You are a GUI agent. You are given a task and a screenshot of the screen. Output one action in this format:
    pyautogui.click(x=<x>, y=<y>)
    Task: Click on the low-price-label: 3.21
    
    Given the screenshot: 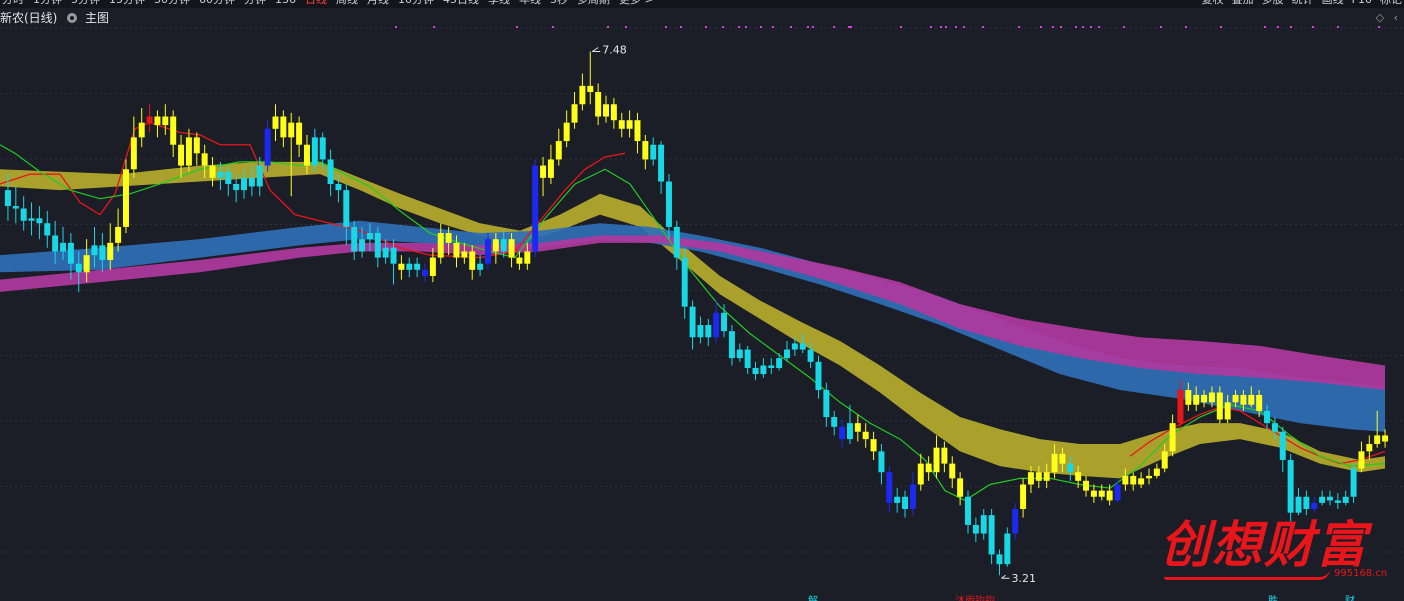 What is the action you would take?
    pyautogui.click(x=1023, y=578)
    